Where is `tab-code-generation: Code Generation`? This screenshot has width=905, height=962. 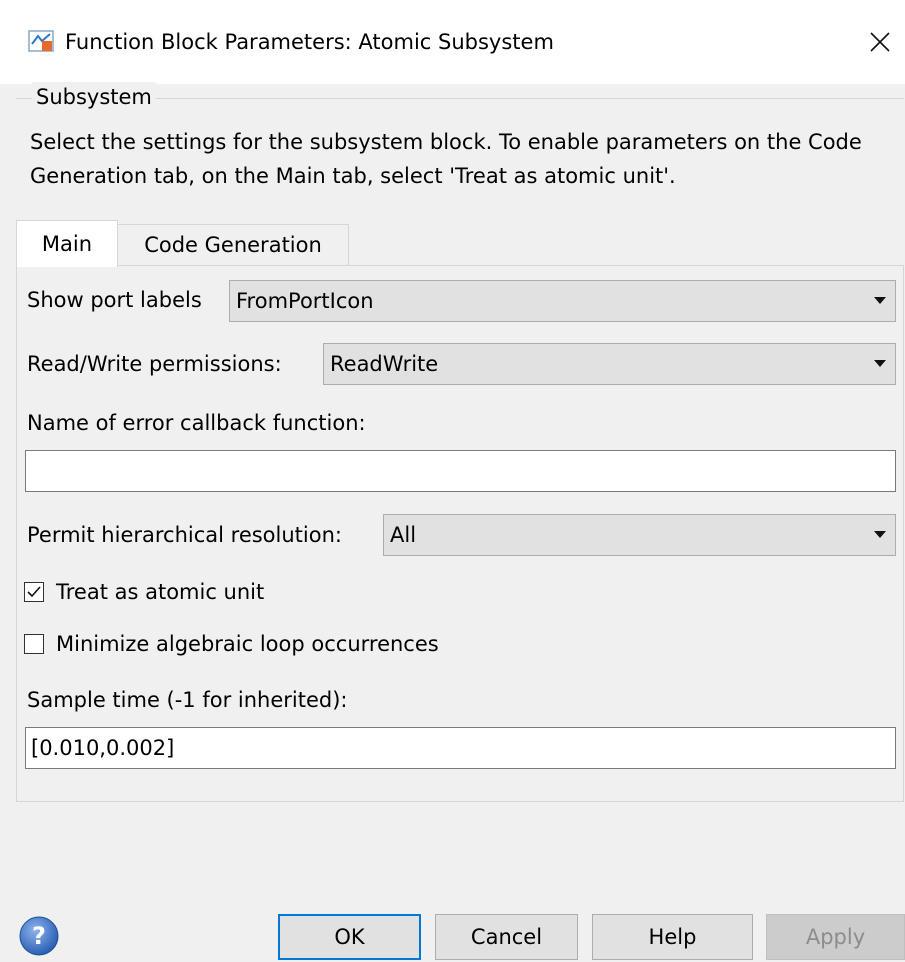
tab-code-generation: Code Generation is located at coordinates (233, 245).